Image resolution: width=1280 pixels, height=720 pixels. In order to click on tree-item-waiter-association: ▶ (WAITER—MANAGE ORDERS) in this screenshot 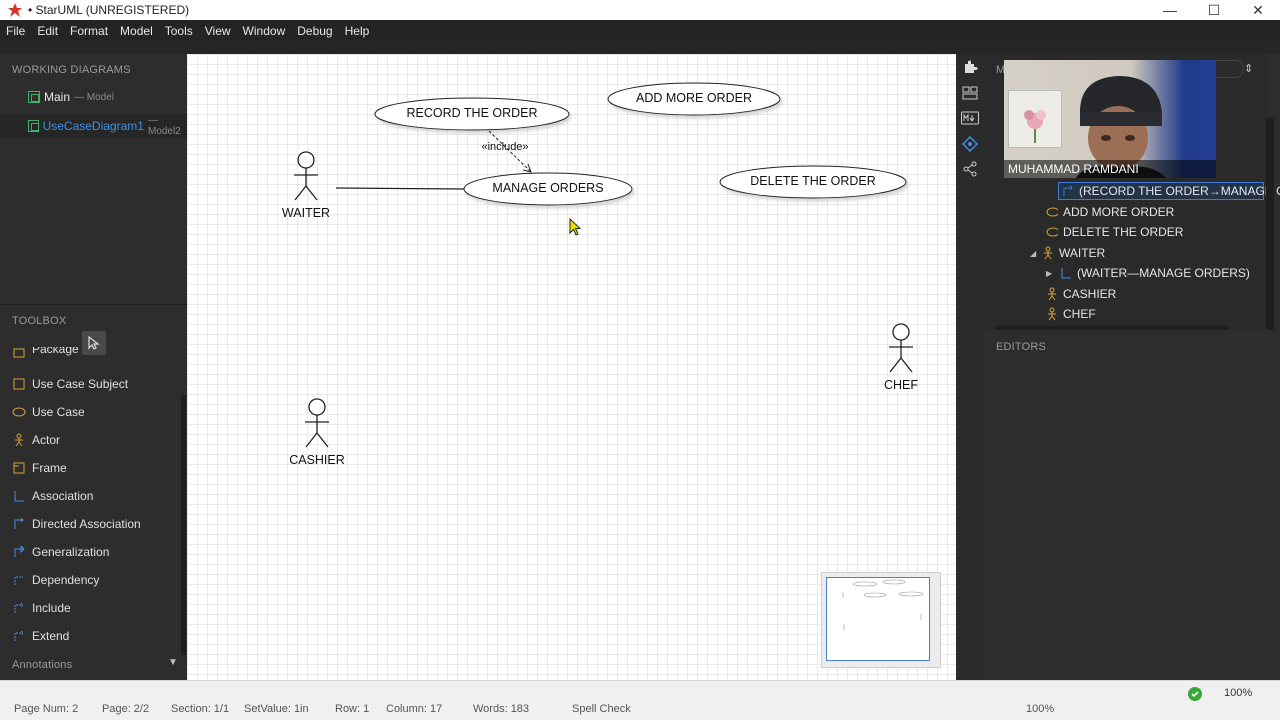, I will do `click(1148, 273)`.